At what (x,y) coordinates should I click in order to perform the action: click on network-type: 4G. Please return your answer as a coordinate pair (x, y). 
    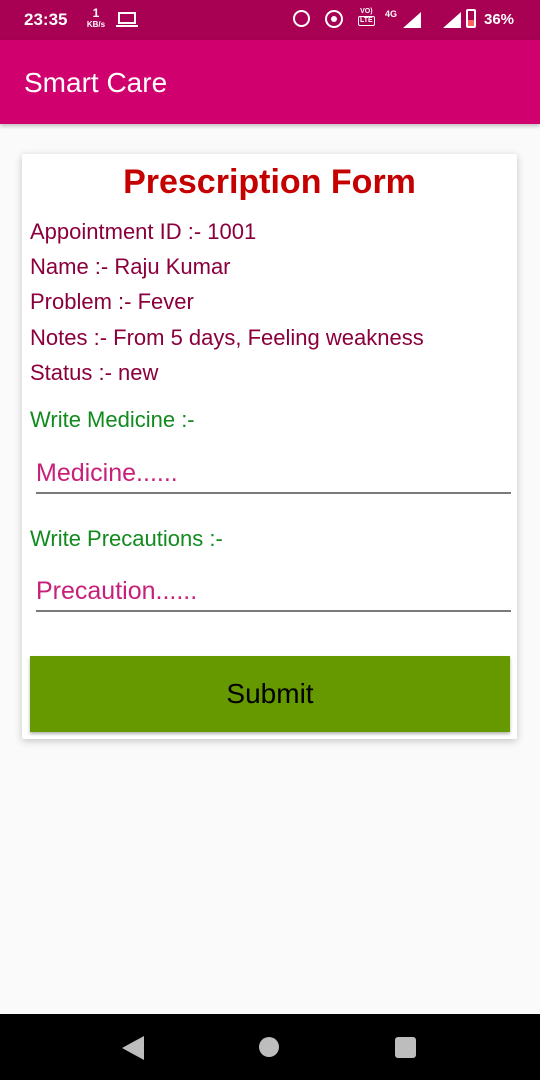
    Looking at the image, I should click on (391, 14).